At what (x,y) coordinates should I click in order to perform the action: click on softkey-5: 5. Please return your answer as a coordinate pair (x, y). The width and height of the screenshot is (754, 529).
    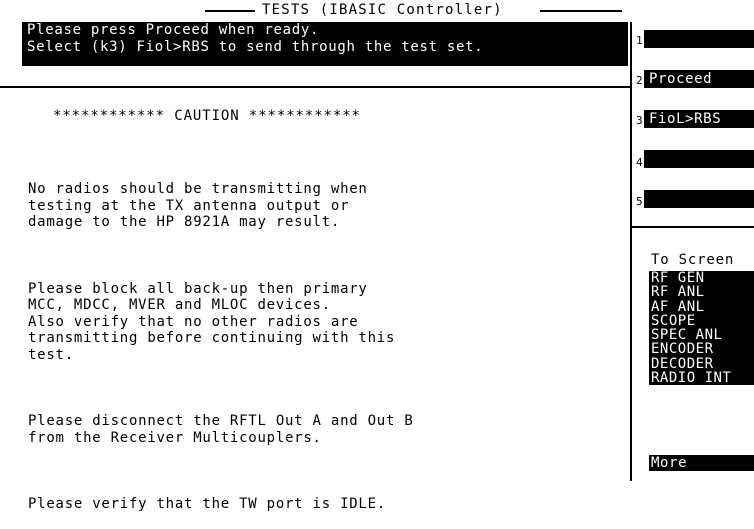
    Looking at the image, I should click on (693, 210).